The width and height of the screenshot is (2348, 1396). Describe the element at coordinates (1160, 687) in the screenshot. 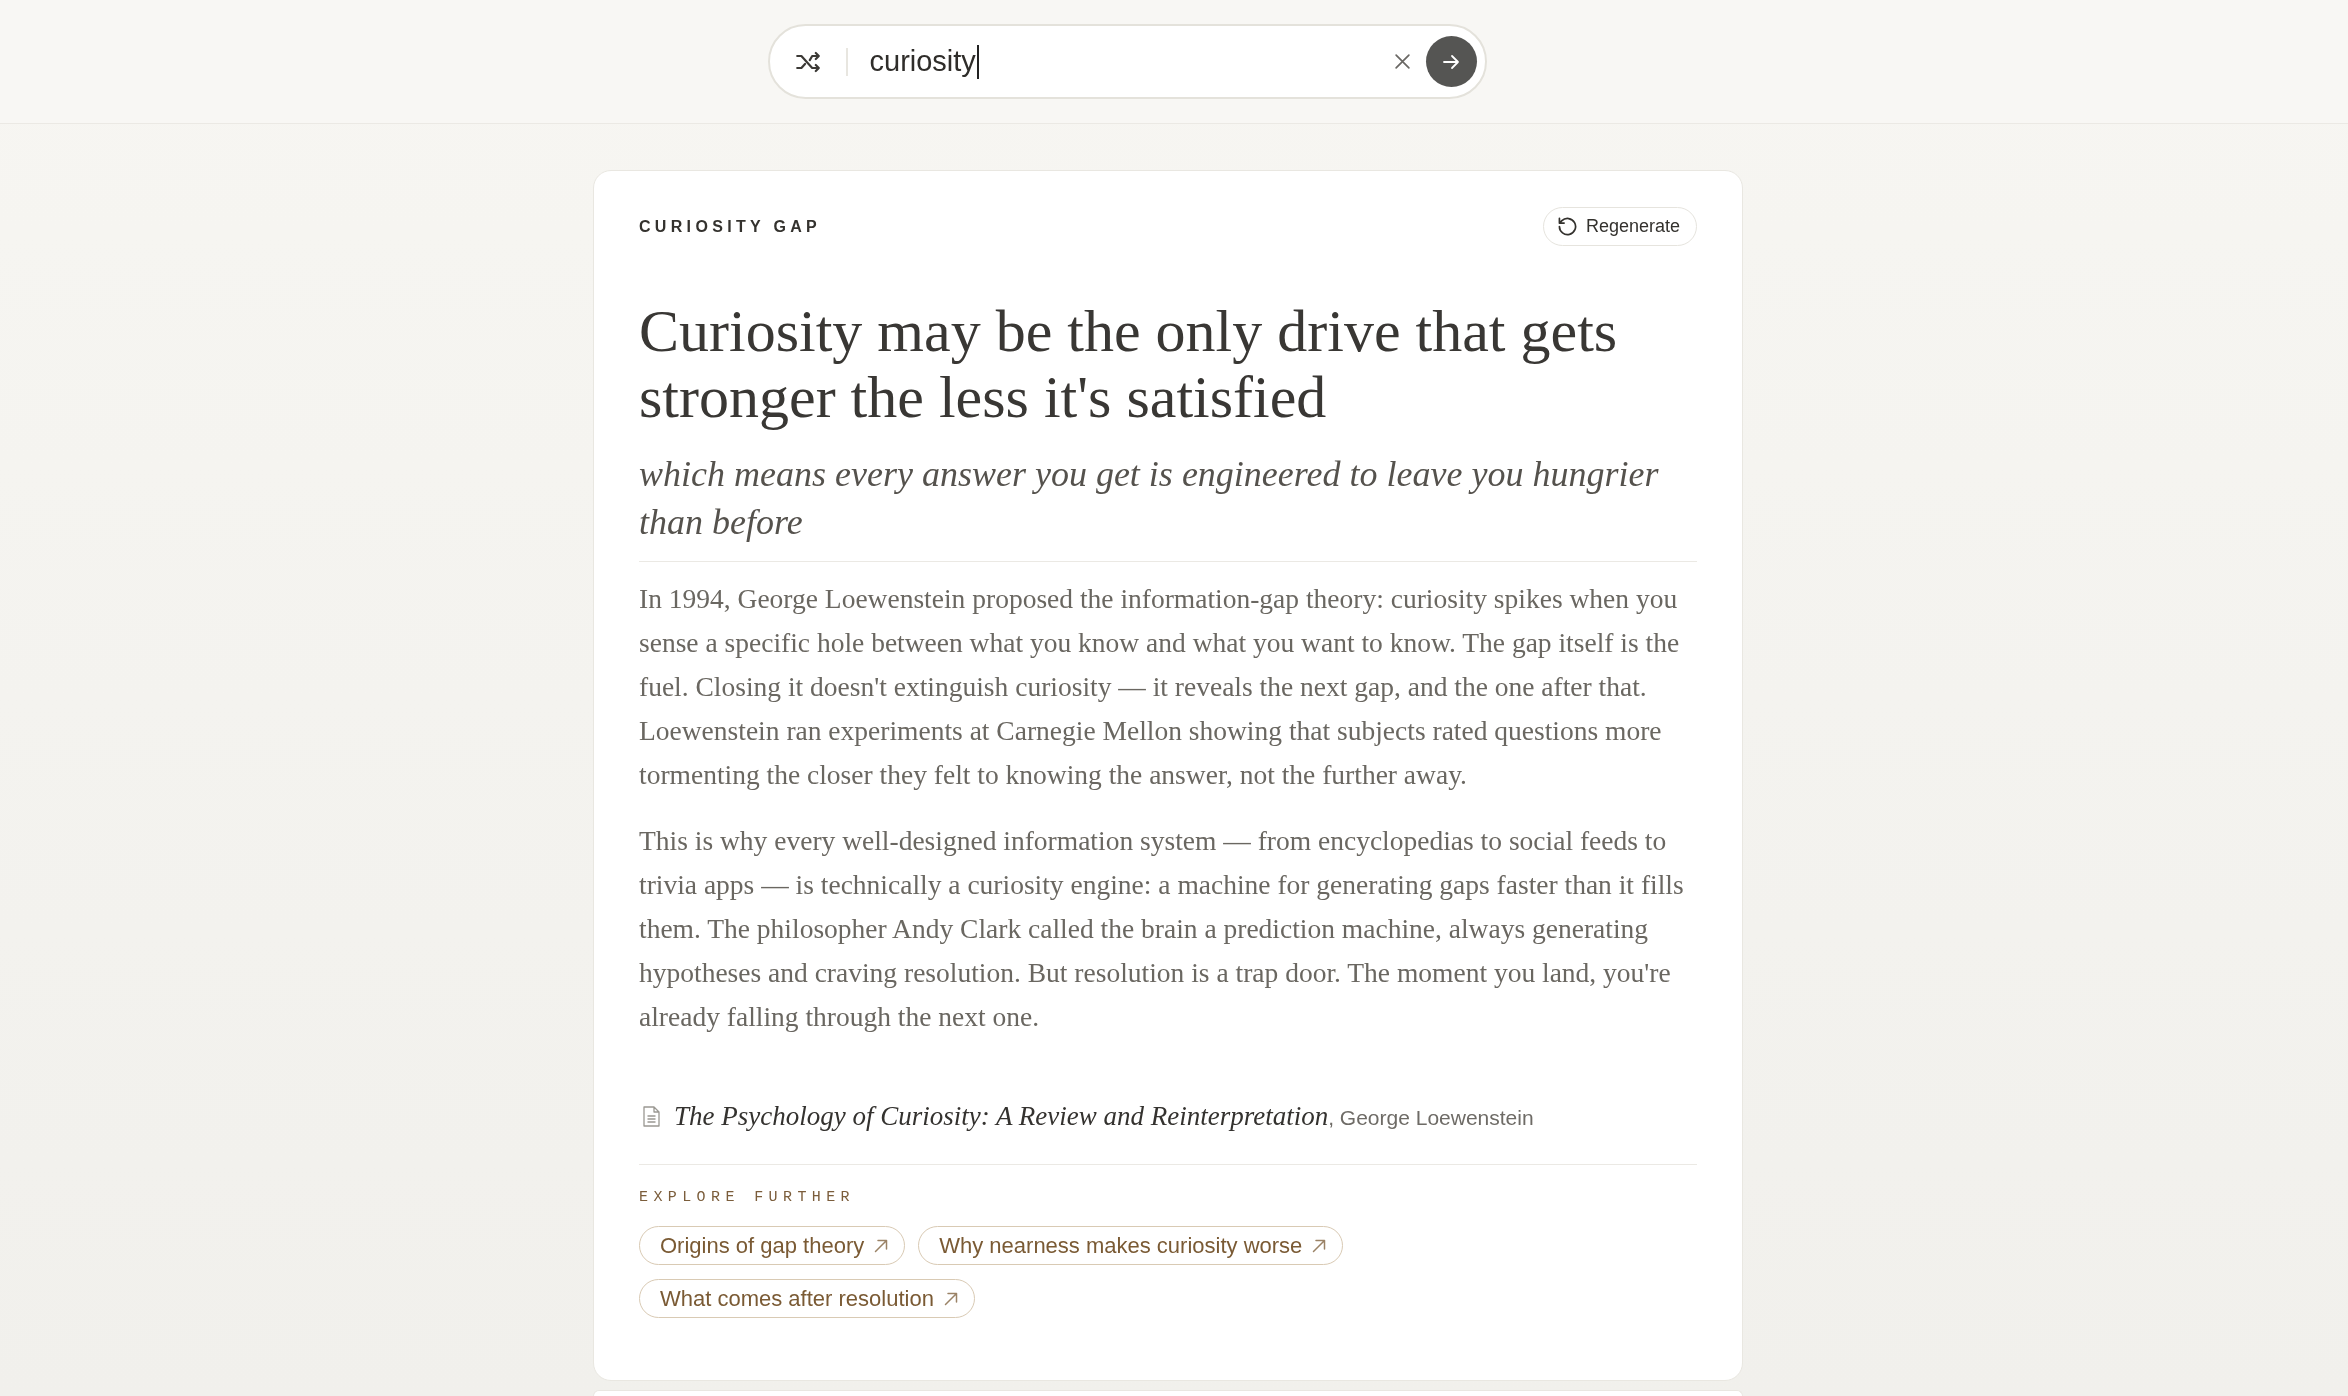

I see `body-paragraph: In 1994, George Loewenstein proposed the information-gap theory: curiosity spikes when you sense a specific hole between what you know and what you want to know. The gap itself is the fuel. Closing it doesn't extinguish curiosity — it reveals the next gap, and the one after that. Loewenstein ran experiments at Carnegie Mellon showing that subjects rated questions more tormenting the closer they felt to knowing the answer, not the further away.` at that location.